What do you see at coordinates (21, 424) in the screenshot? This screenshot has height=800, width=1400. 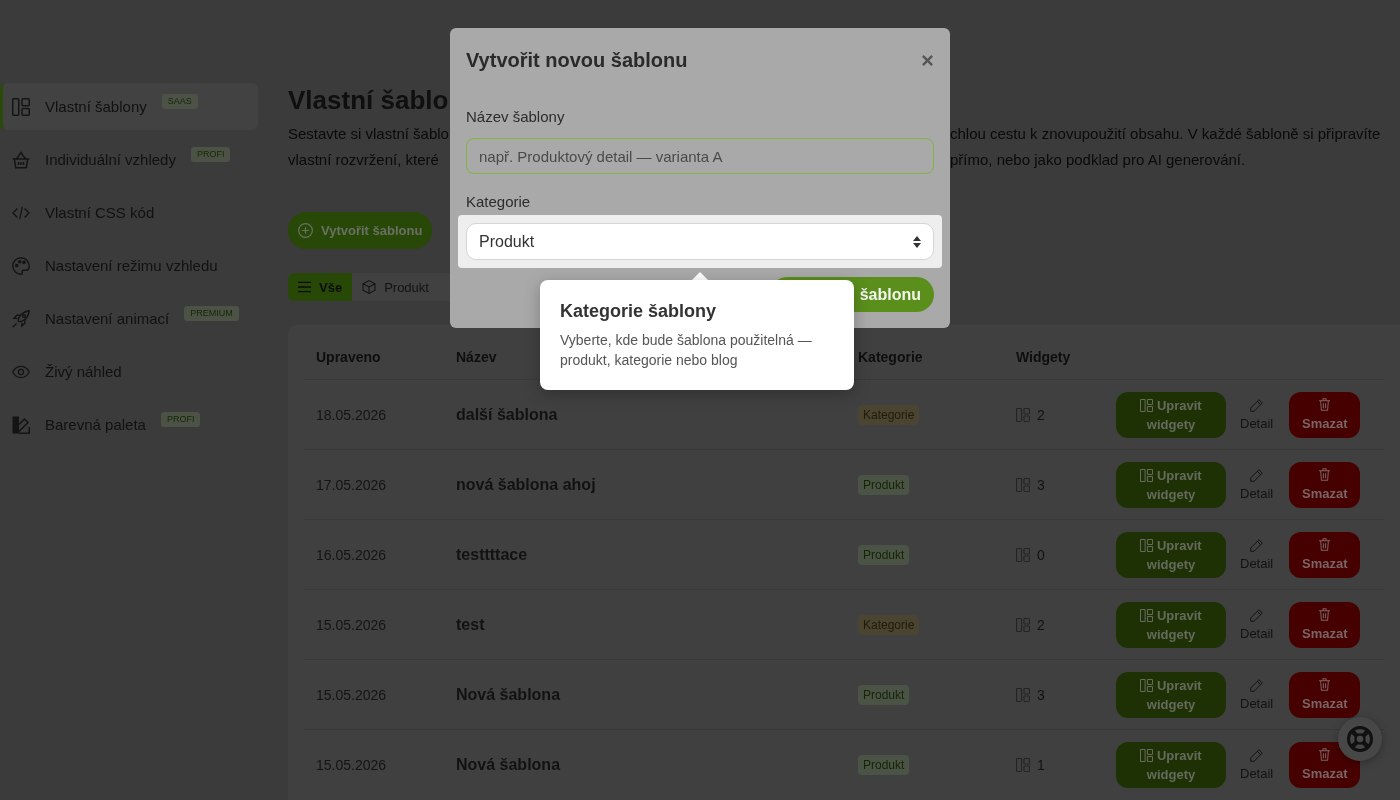 I see `swatch-icon` at bounding box center [21, 424].